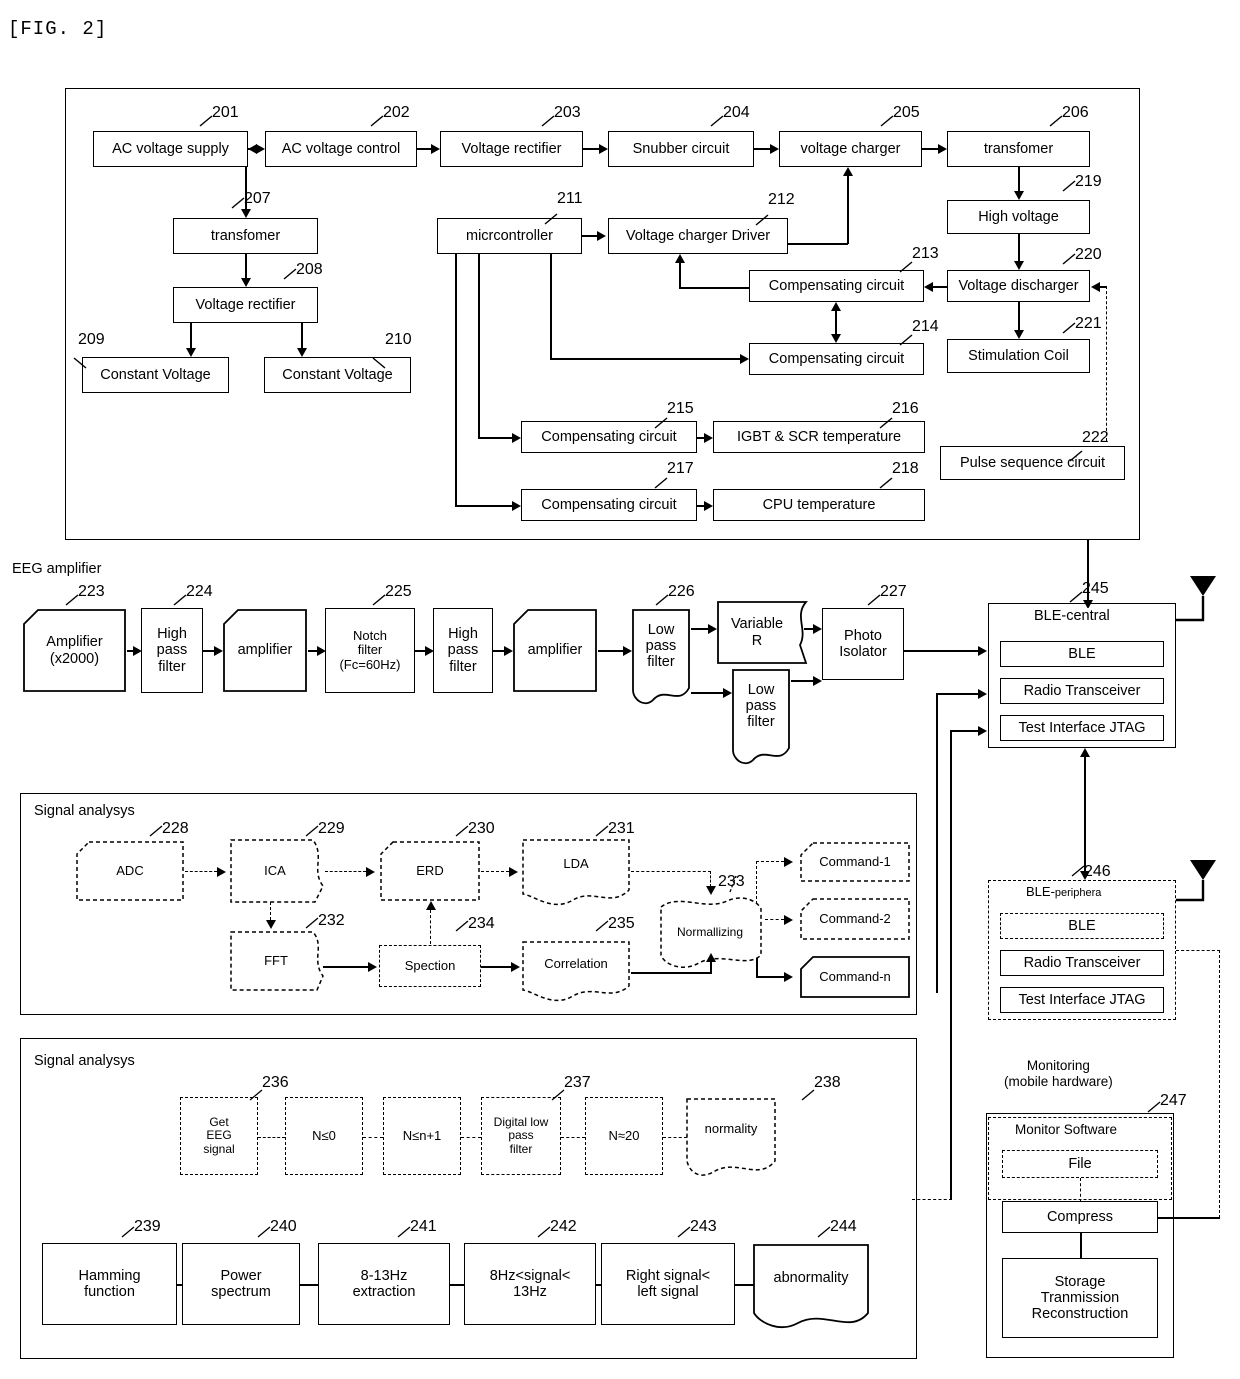 Image resolution: width=1240 pixels, height=1379 pixels. What do you see at coordinates (275, 1082) in the screenshot?
I see `ref-236: 236` at bounding box center [275, 1082].